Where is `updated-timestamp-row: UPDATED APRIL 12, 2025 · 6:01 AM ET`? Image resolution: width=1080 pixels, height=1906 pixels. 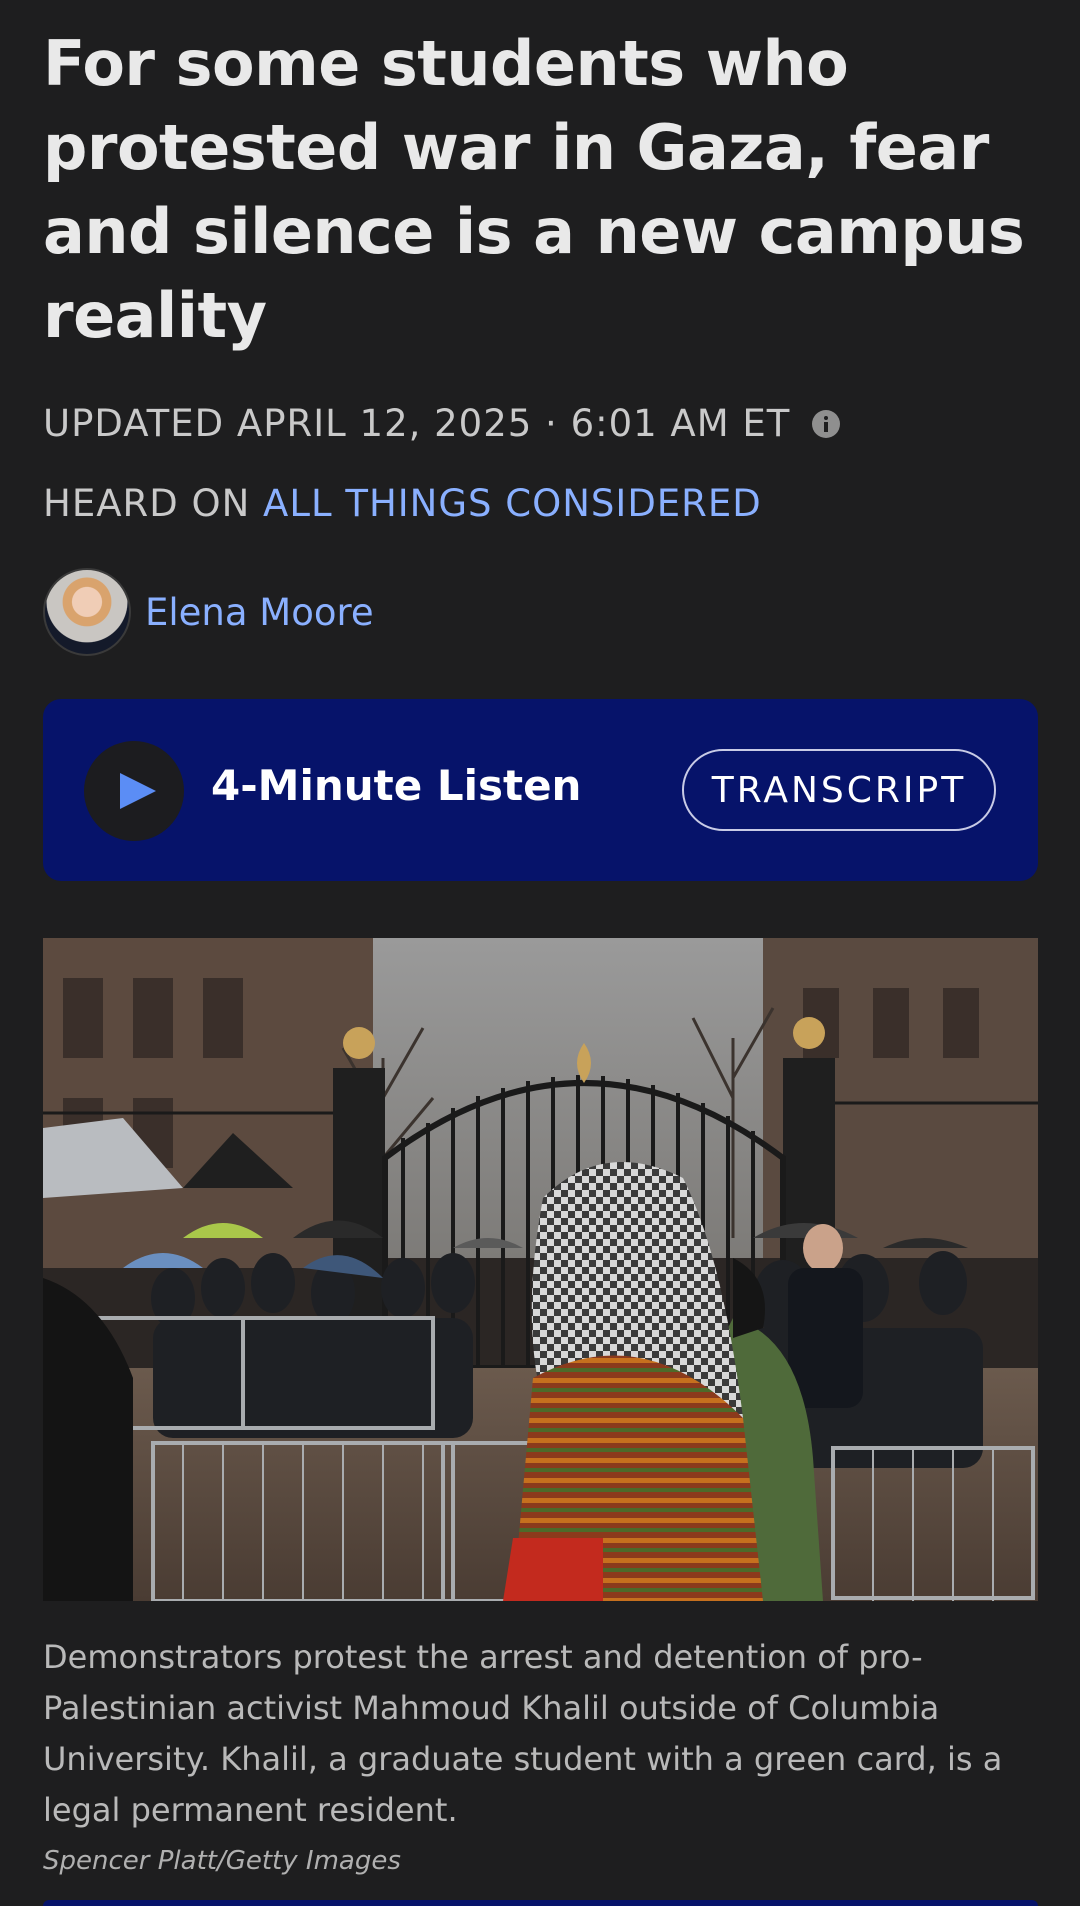 updated-timestamp-row: UPDATED APRIL 12, 2025 · 6:01 AM ET is located at coordinates (442, 423).